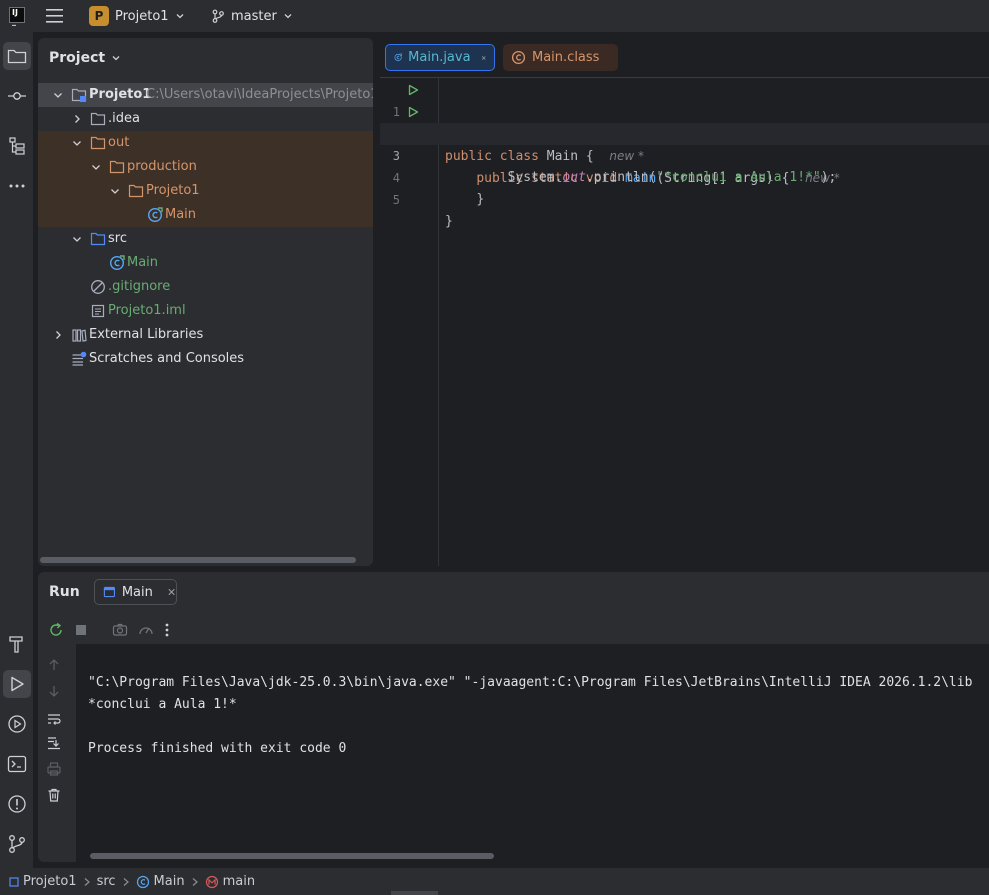 This screenshot has height=895, width=989. What do you see at coordinates (119, 142) in the screenshot?
I see `tree-item-label: out` at bounding box center [119, 142].